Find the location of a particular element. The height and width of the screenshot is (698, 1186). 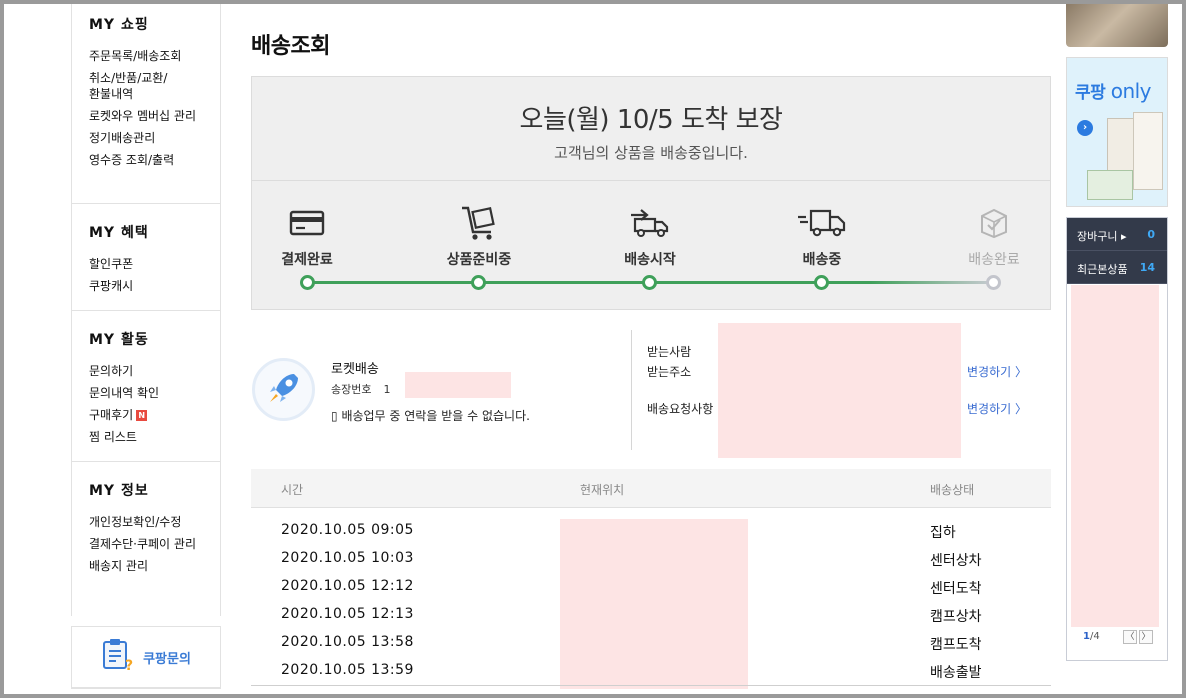

step-delivered: 배송완료 is located at coordinates (994, 237).